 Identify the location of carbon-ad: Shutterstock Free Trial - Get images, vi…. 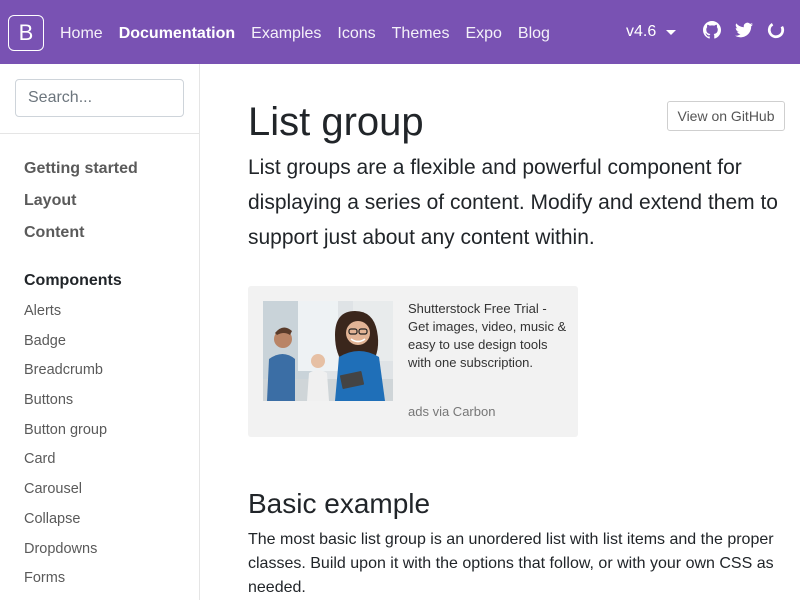
(413, 361).